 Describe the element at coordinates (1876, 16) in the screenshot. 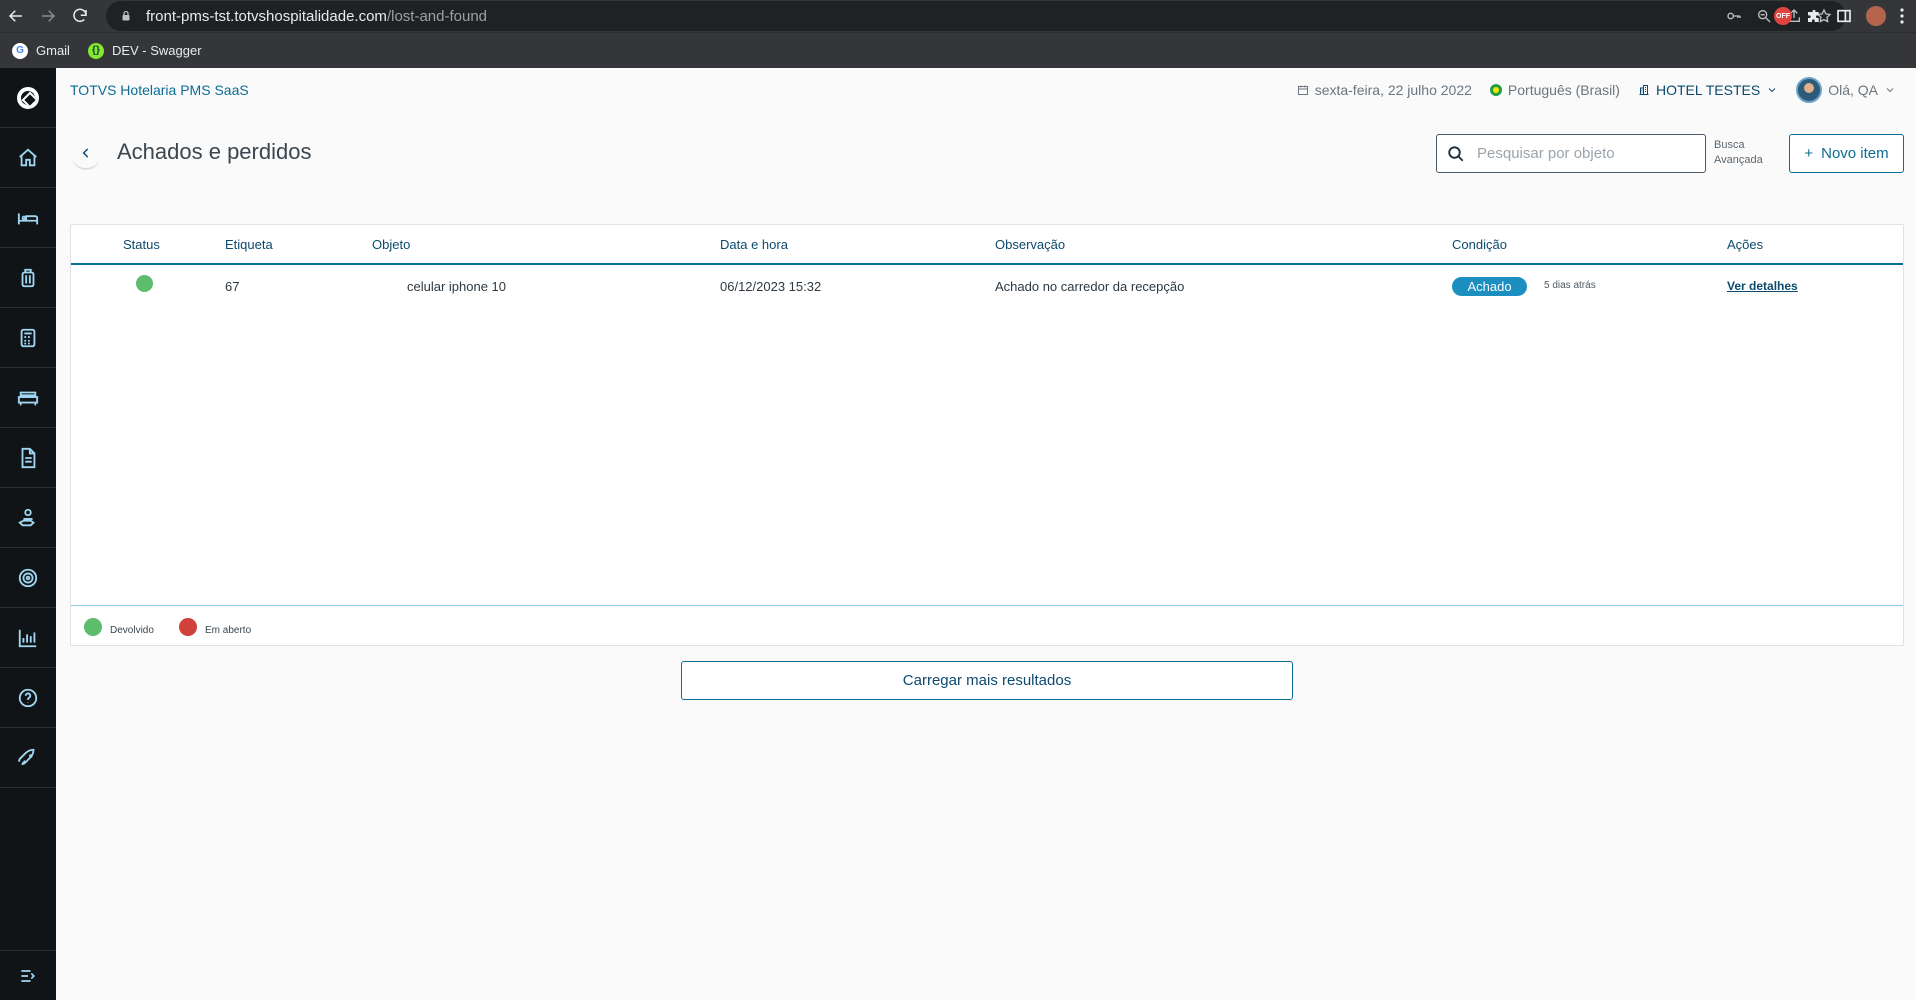

I see `profile-avatar` at that location.